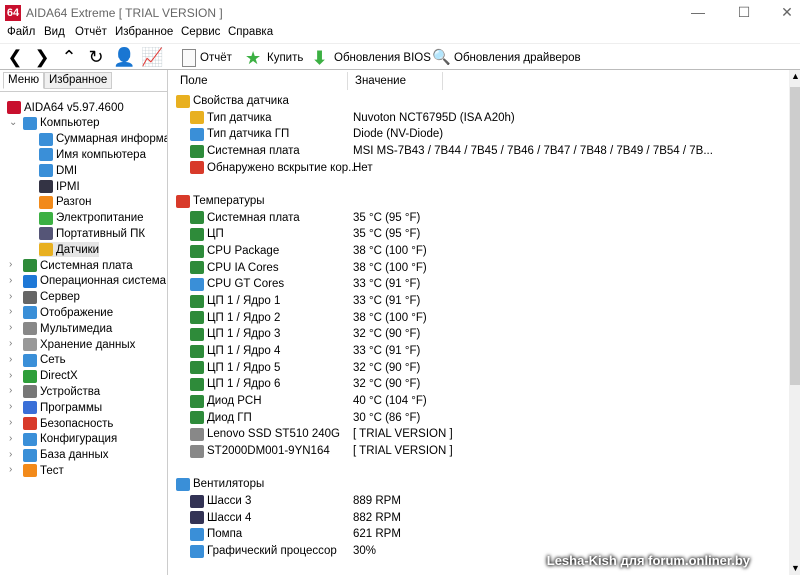  What do you see at coordinates (371, 58) in the screenshot?
I see `bios-update-button: ⬇ Обновления BIOS` at bounding box center [371, 58].